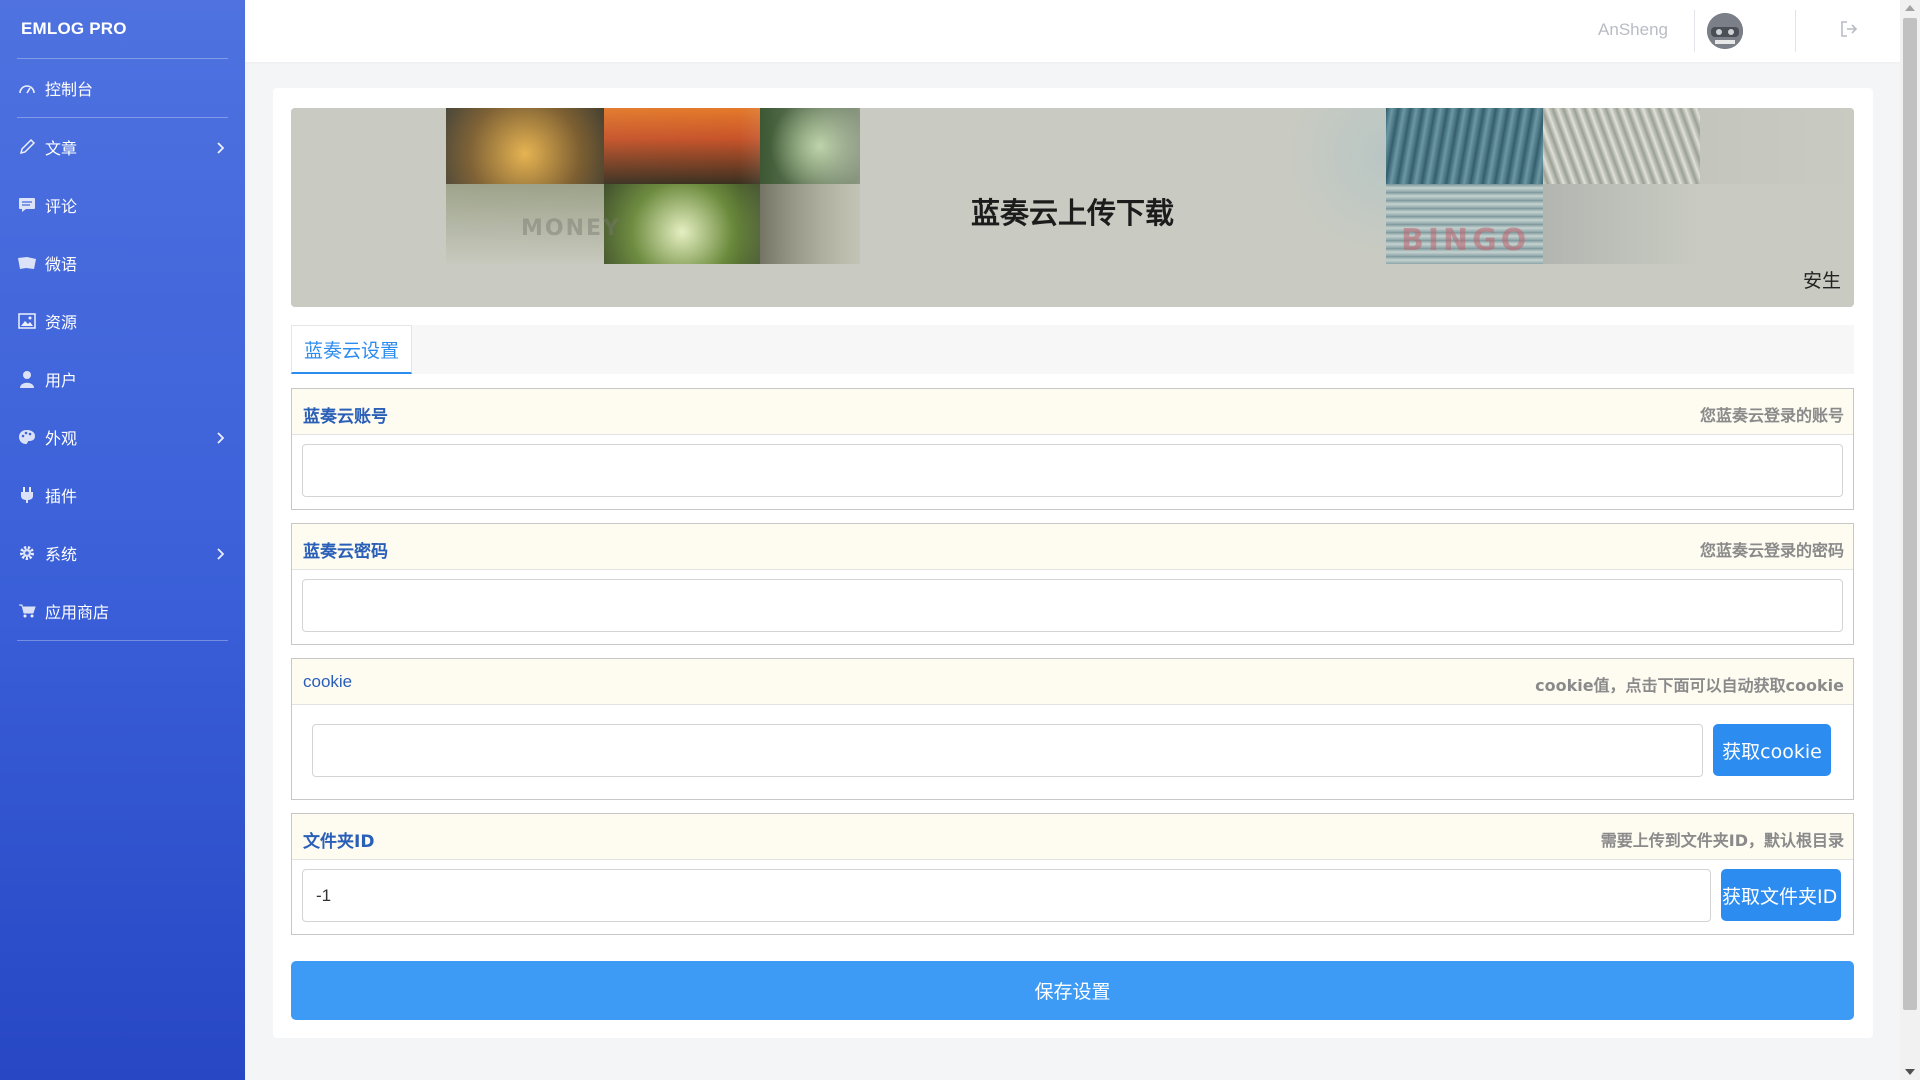  Describe the element at coordinates (1633, 30) in the screenshot. I see `username: AnSheng` at that location.